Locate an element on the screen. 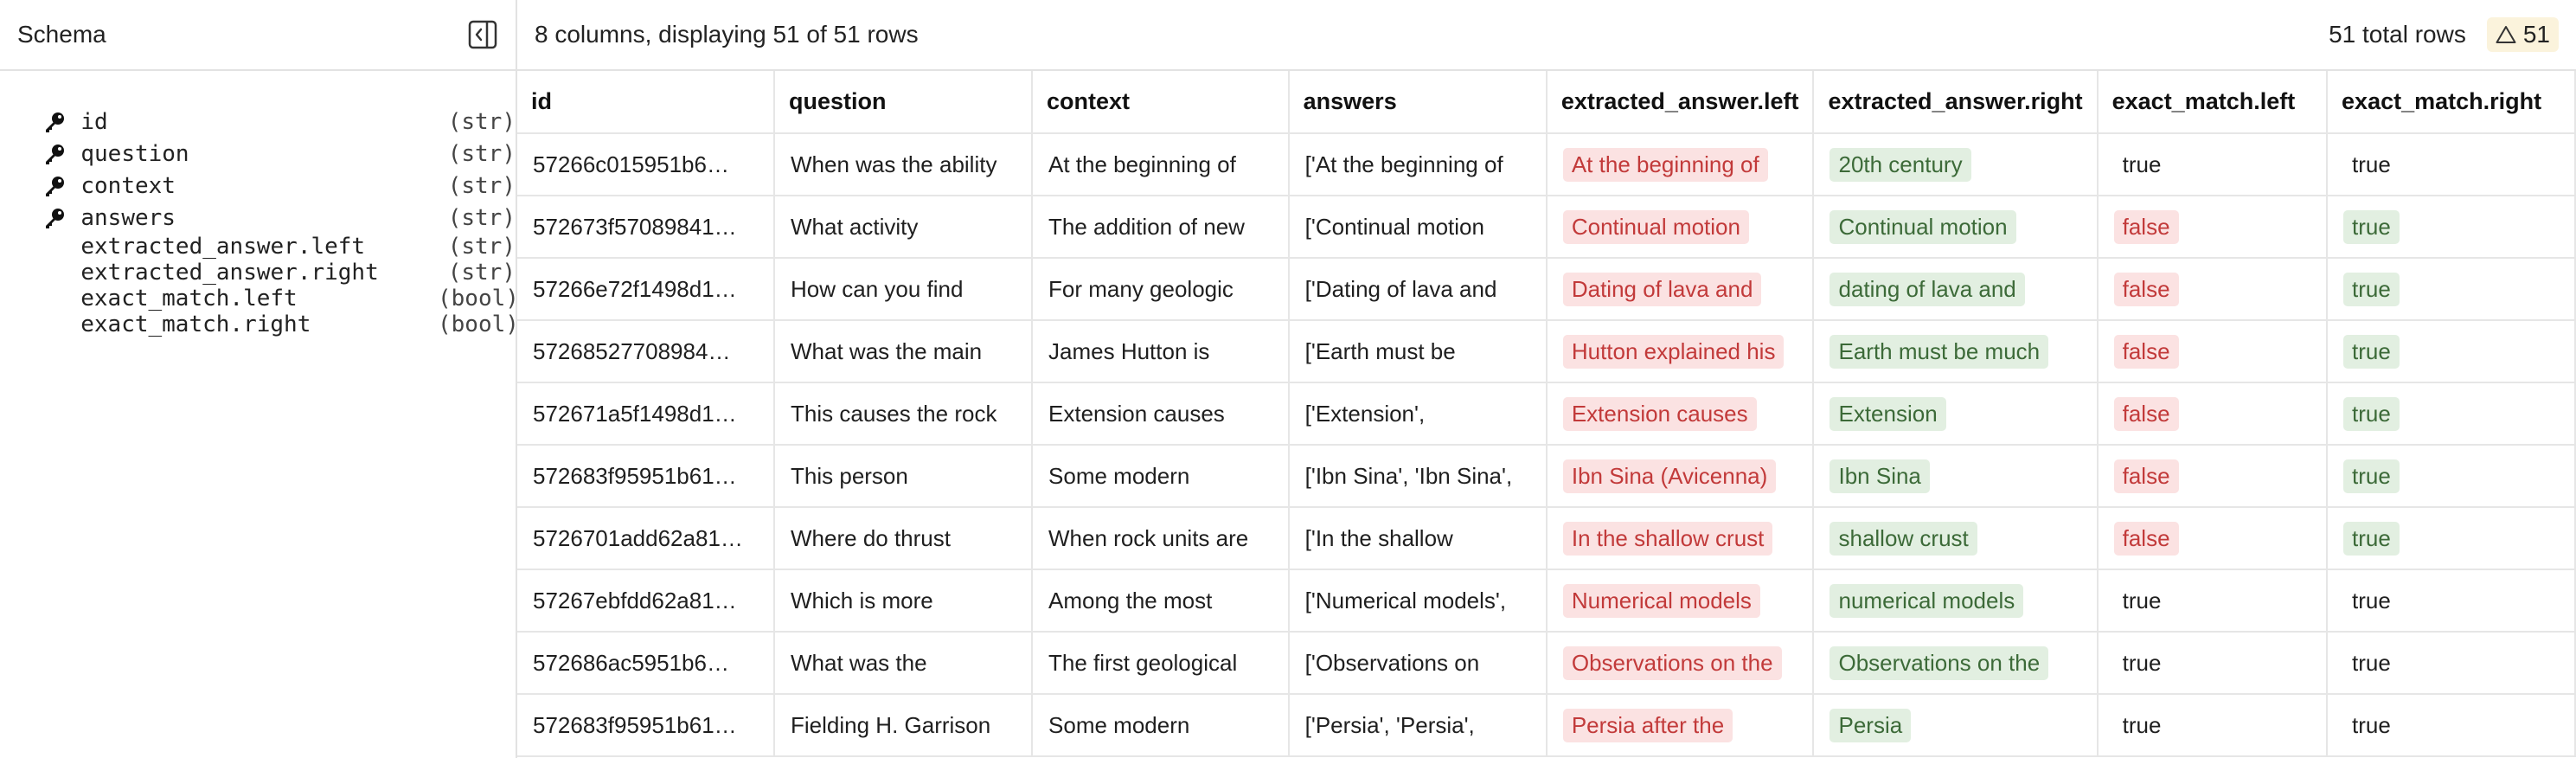 The image size is (2576, 758). column-header-extracted-answer-right: extracted_answer.right is located at coordinates (1956, 102).